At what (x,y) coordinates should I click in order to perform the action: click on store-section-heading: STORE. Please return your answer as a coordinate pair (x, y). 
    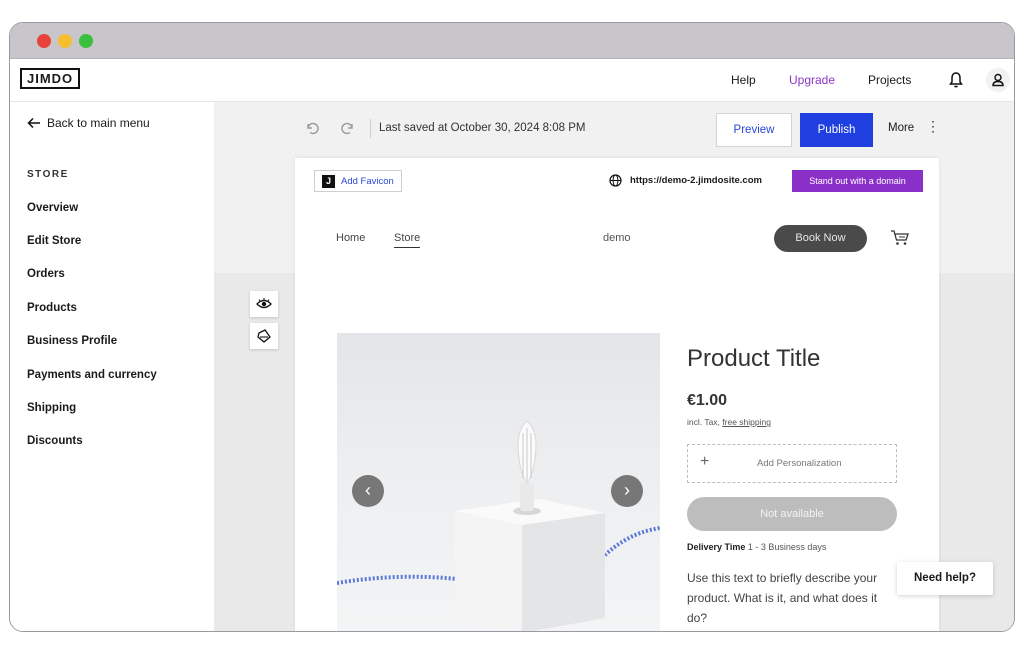
    Looking at the image, I should click on (48, 174).